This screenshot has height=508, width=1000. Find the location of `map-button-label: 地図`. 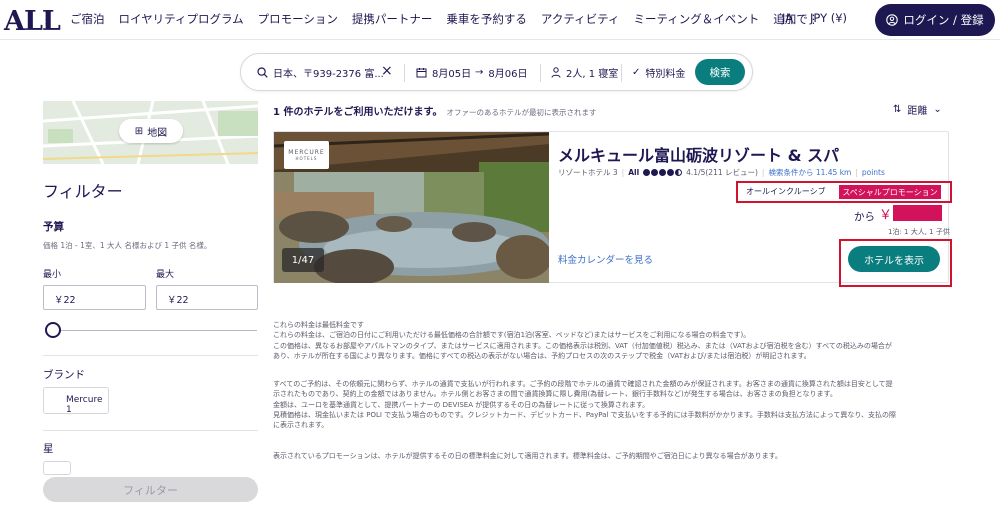

map-button-label: 地図 is located at coordinates (157, 133).